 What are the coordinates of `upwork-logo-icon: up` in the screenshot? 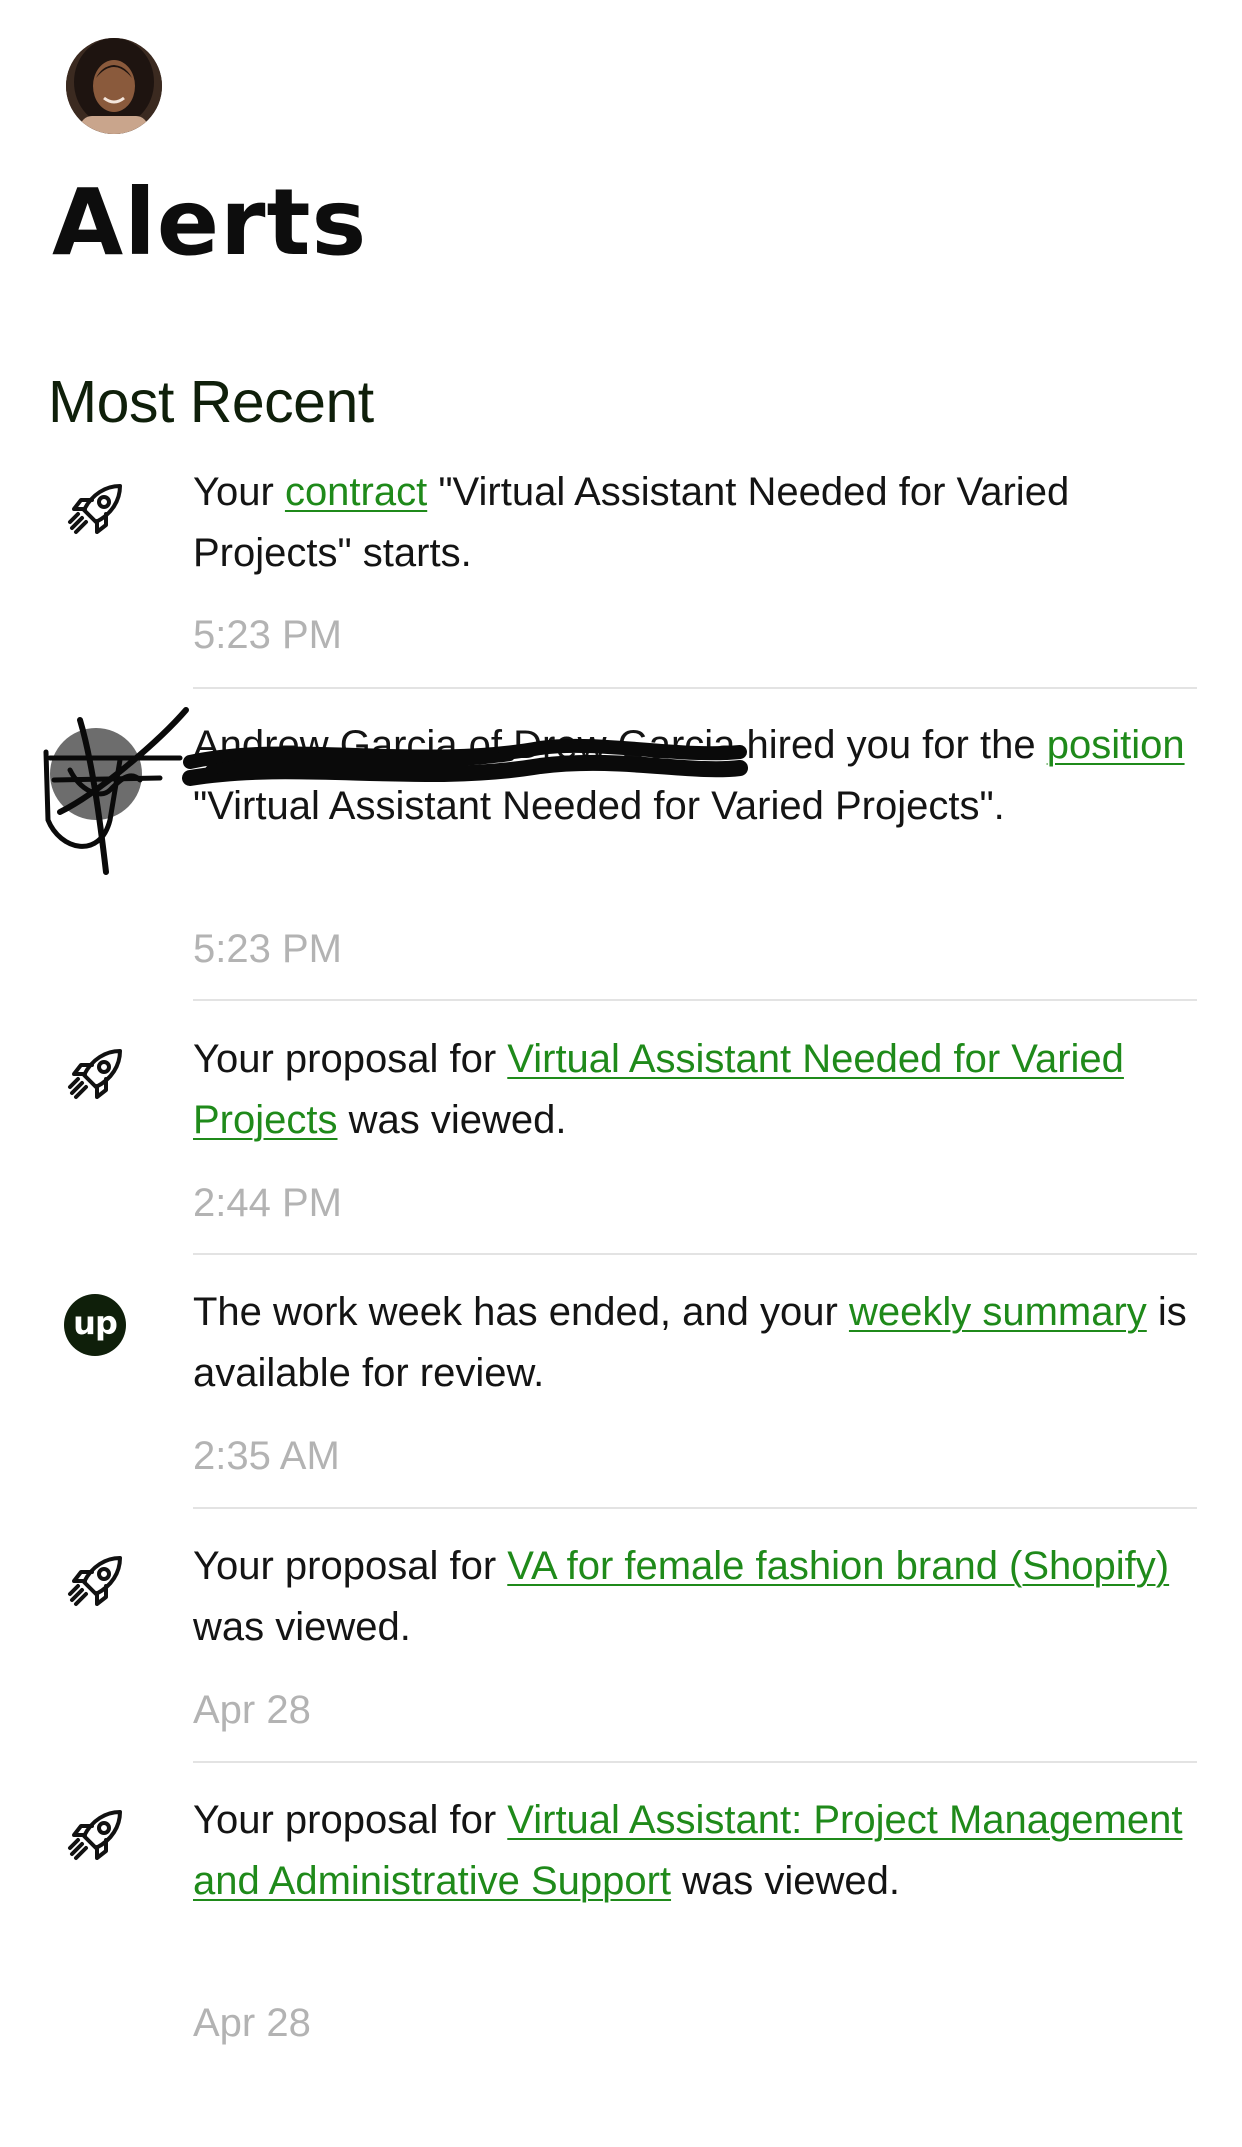 It's located at (95, 1325).